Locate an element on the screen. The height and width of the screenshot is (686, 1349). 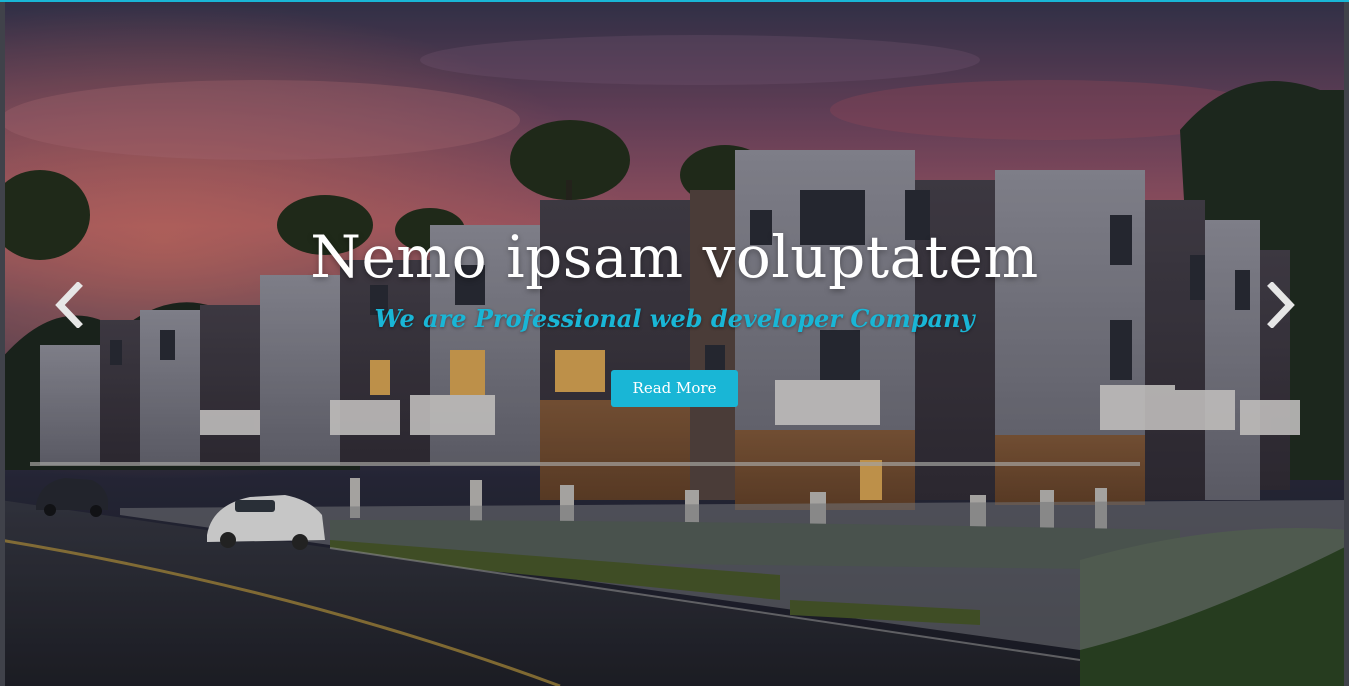
right-frame-edge is located at coordinates (1346, 343).